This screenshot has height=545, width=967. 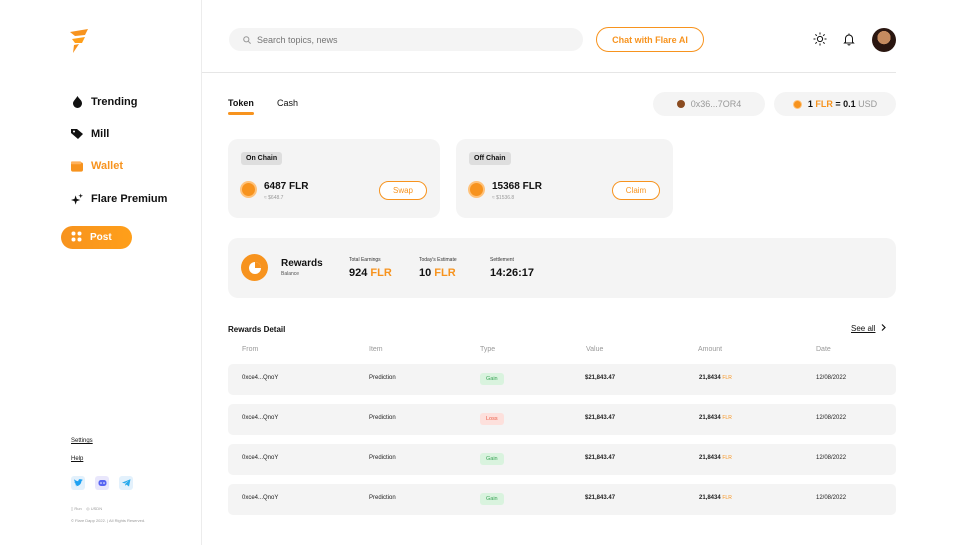 I want to click on settings-link: Settings, so click(x=82, y=441).